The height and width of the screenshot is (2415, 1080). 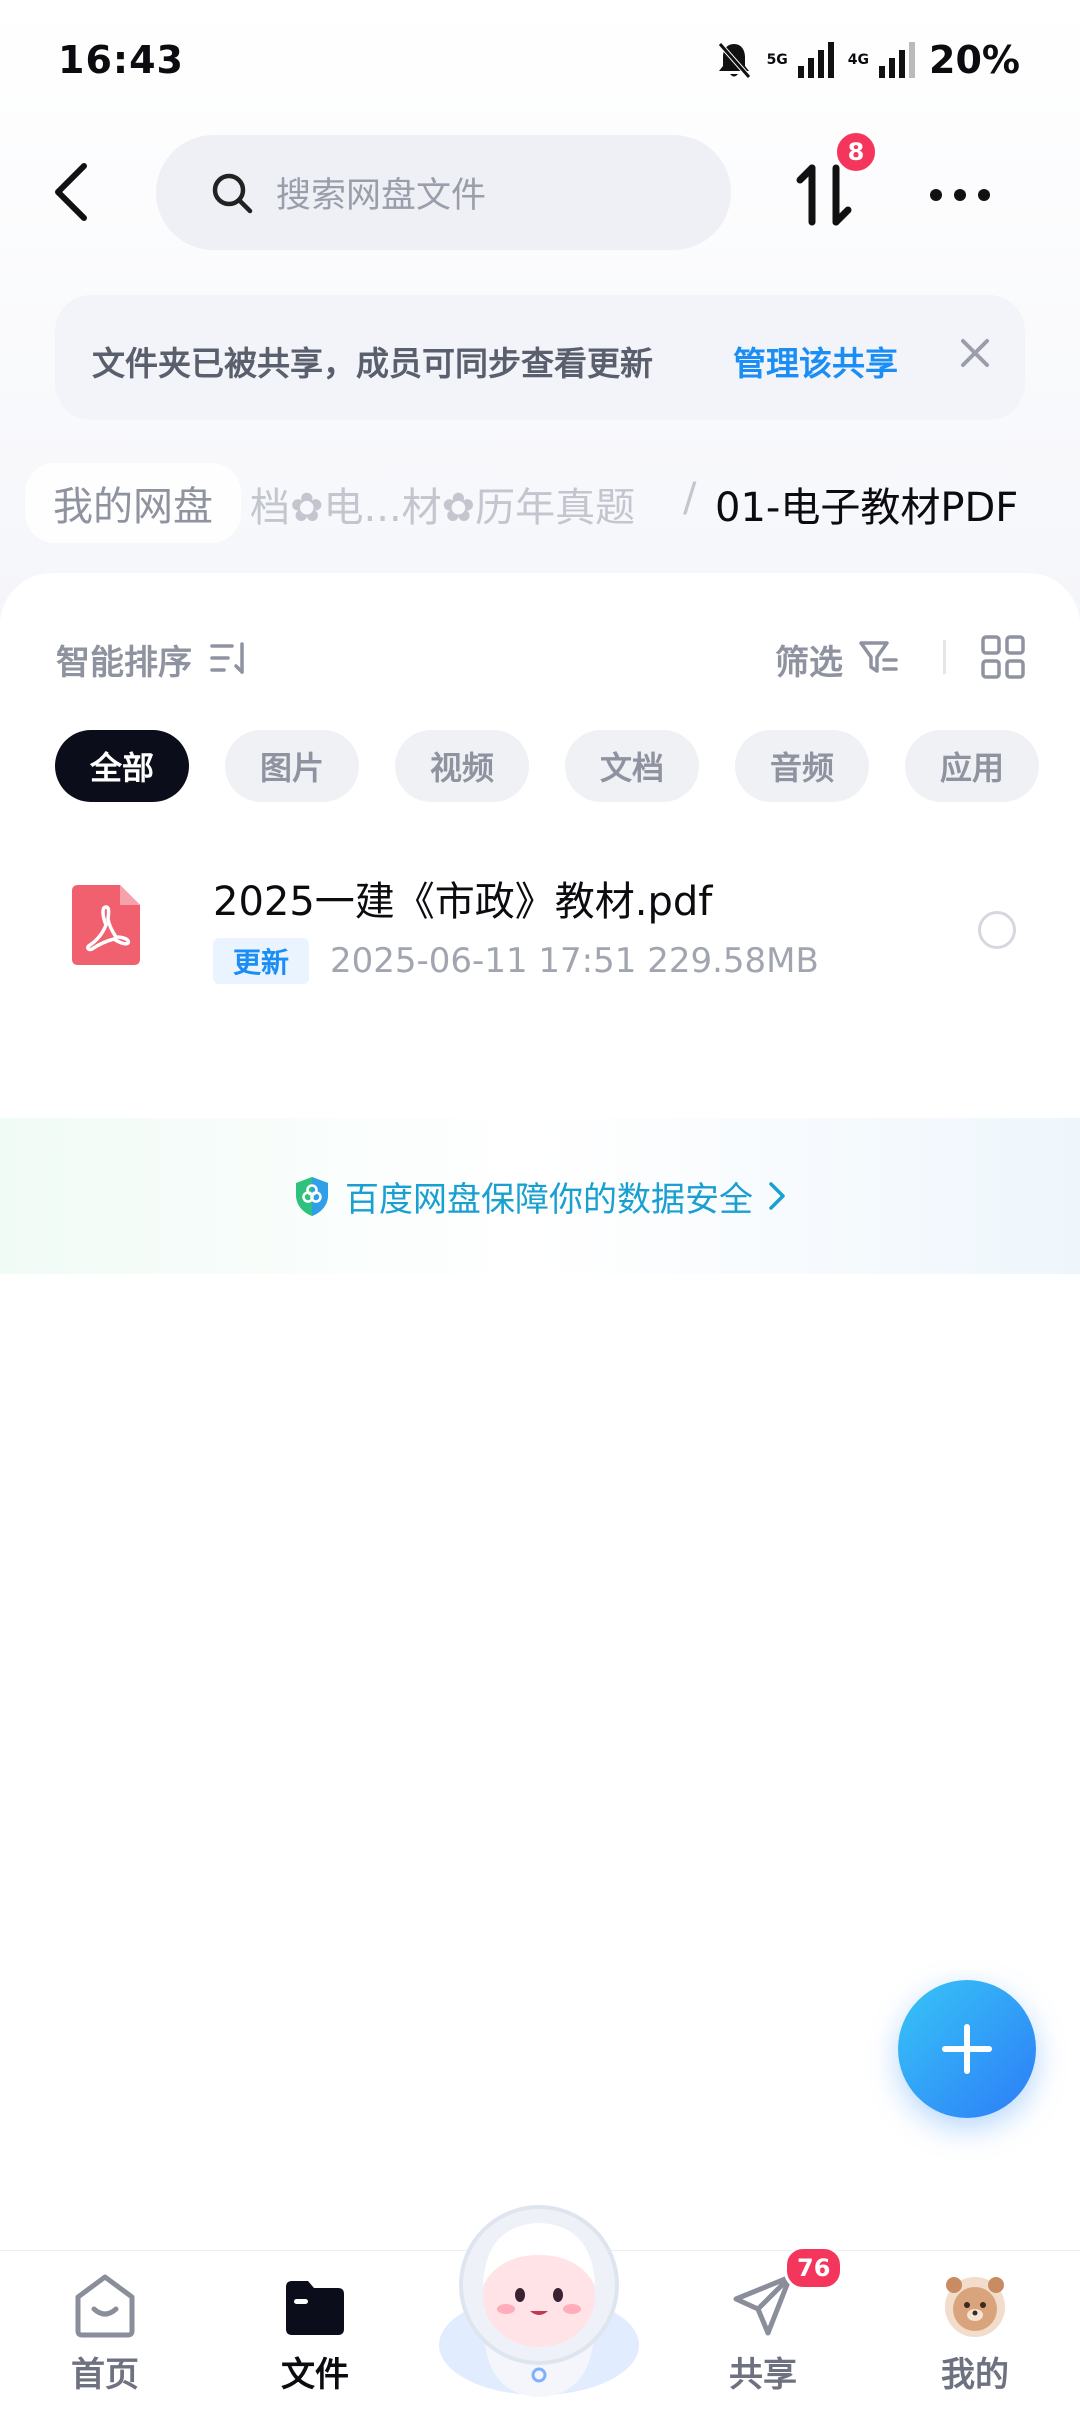 What do you see at coordinates (462, 766) in the screenshot?
I see `chip-videos: 视频` at bounding box center [462, 766].